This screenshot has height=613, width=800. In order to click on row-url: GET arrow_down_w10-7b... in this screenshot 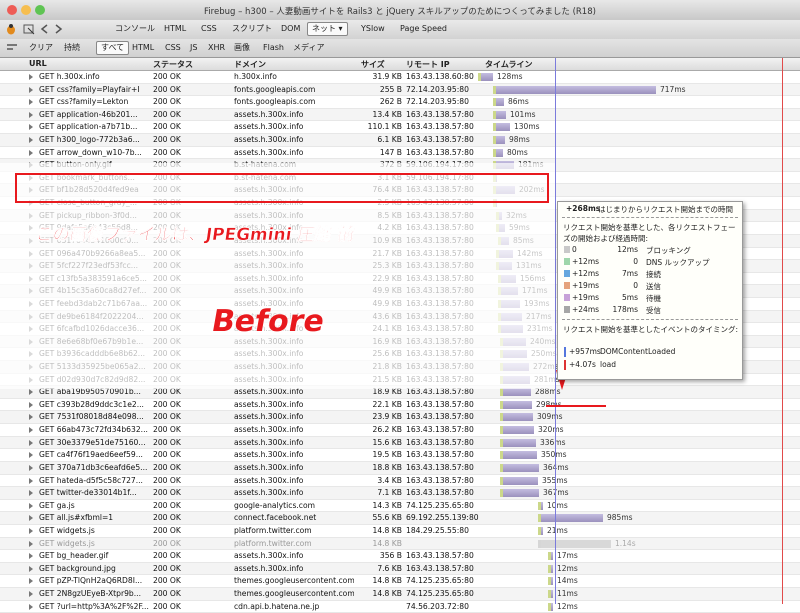, I will do `click(90, 152)`.